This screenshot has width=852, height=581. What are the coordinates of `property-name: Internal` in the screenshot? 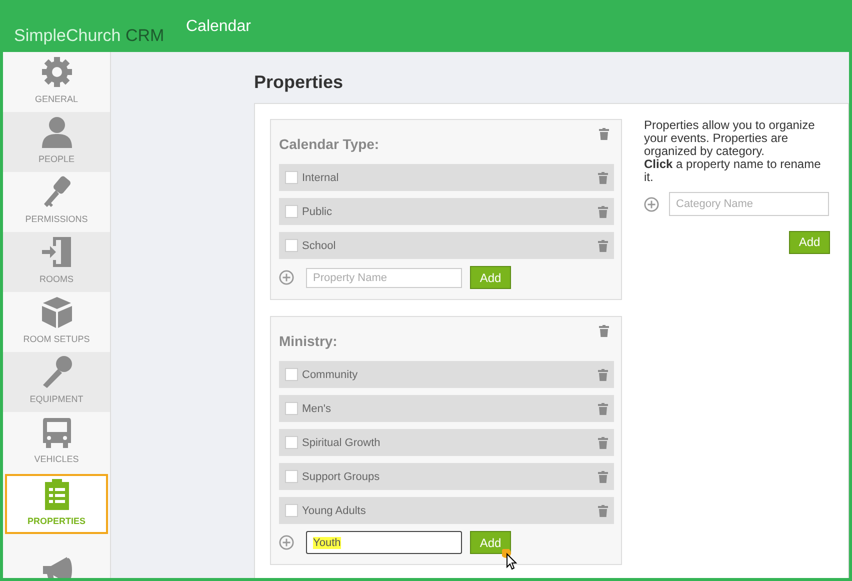 It's located at (448, 178).